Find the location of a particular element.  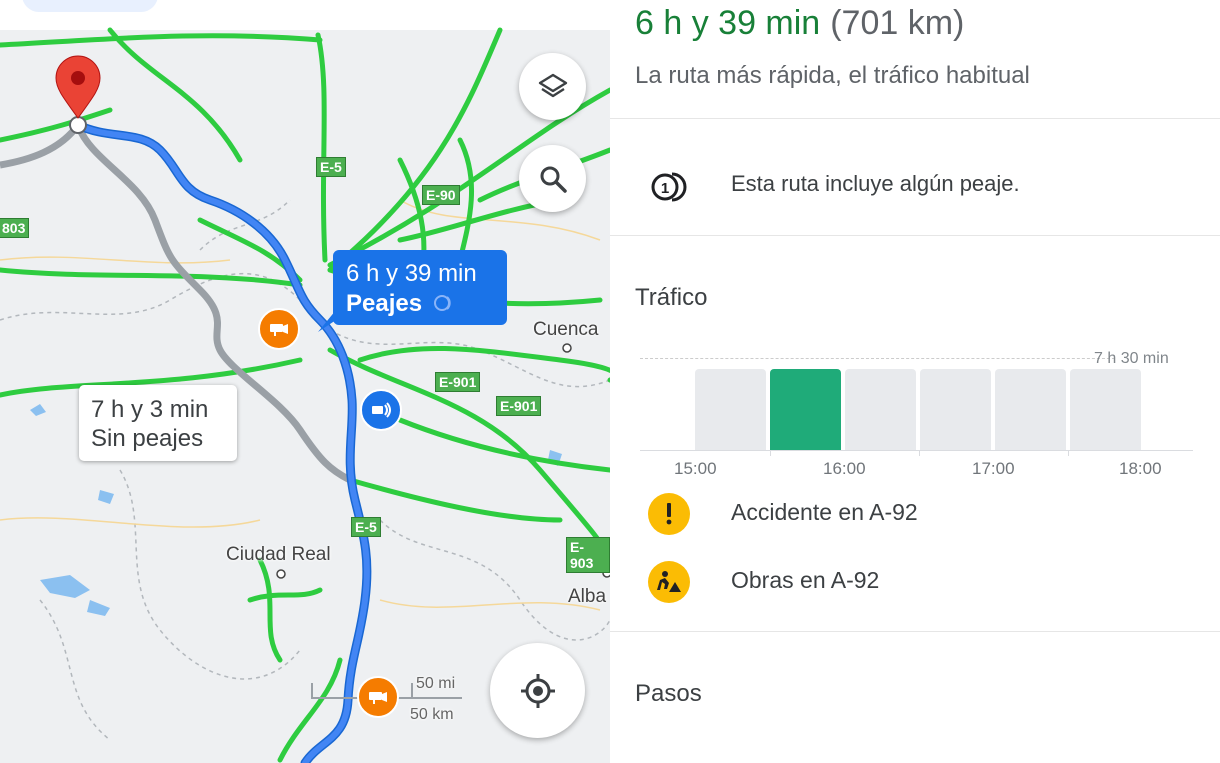

max-guide-line is located at coordinates (877, 358).